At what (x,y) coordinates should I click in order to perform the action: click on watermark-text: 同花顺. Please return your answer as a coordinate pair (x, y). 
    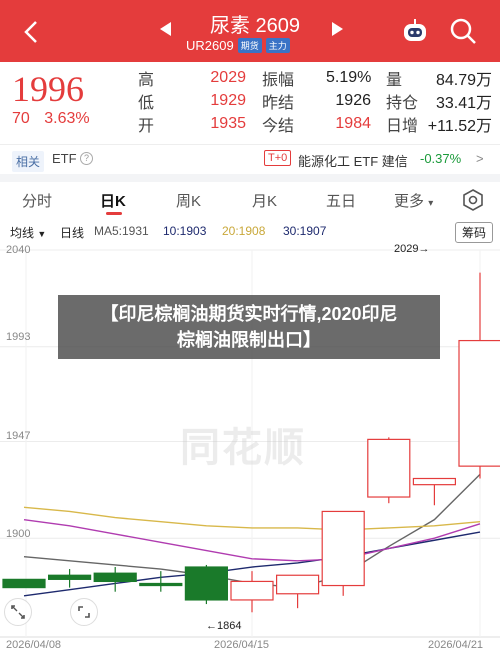
    Looking at the image, I should click on (243, 448).